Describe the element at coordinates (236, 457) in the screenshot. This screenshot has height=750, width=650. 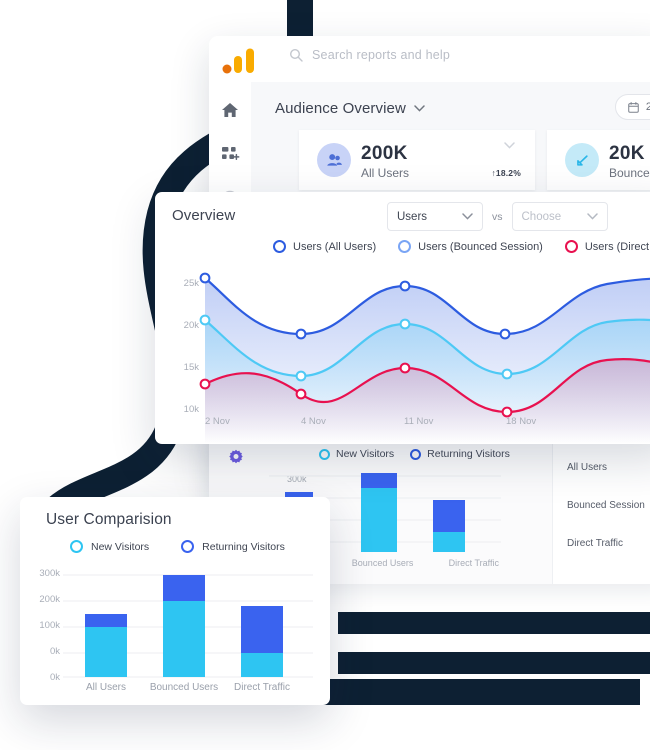
I see `gear-icon` at that location.